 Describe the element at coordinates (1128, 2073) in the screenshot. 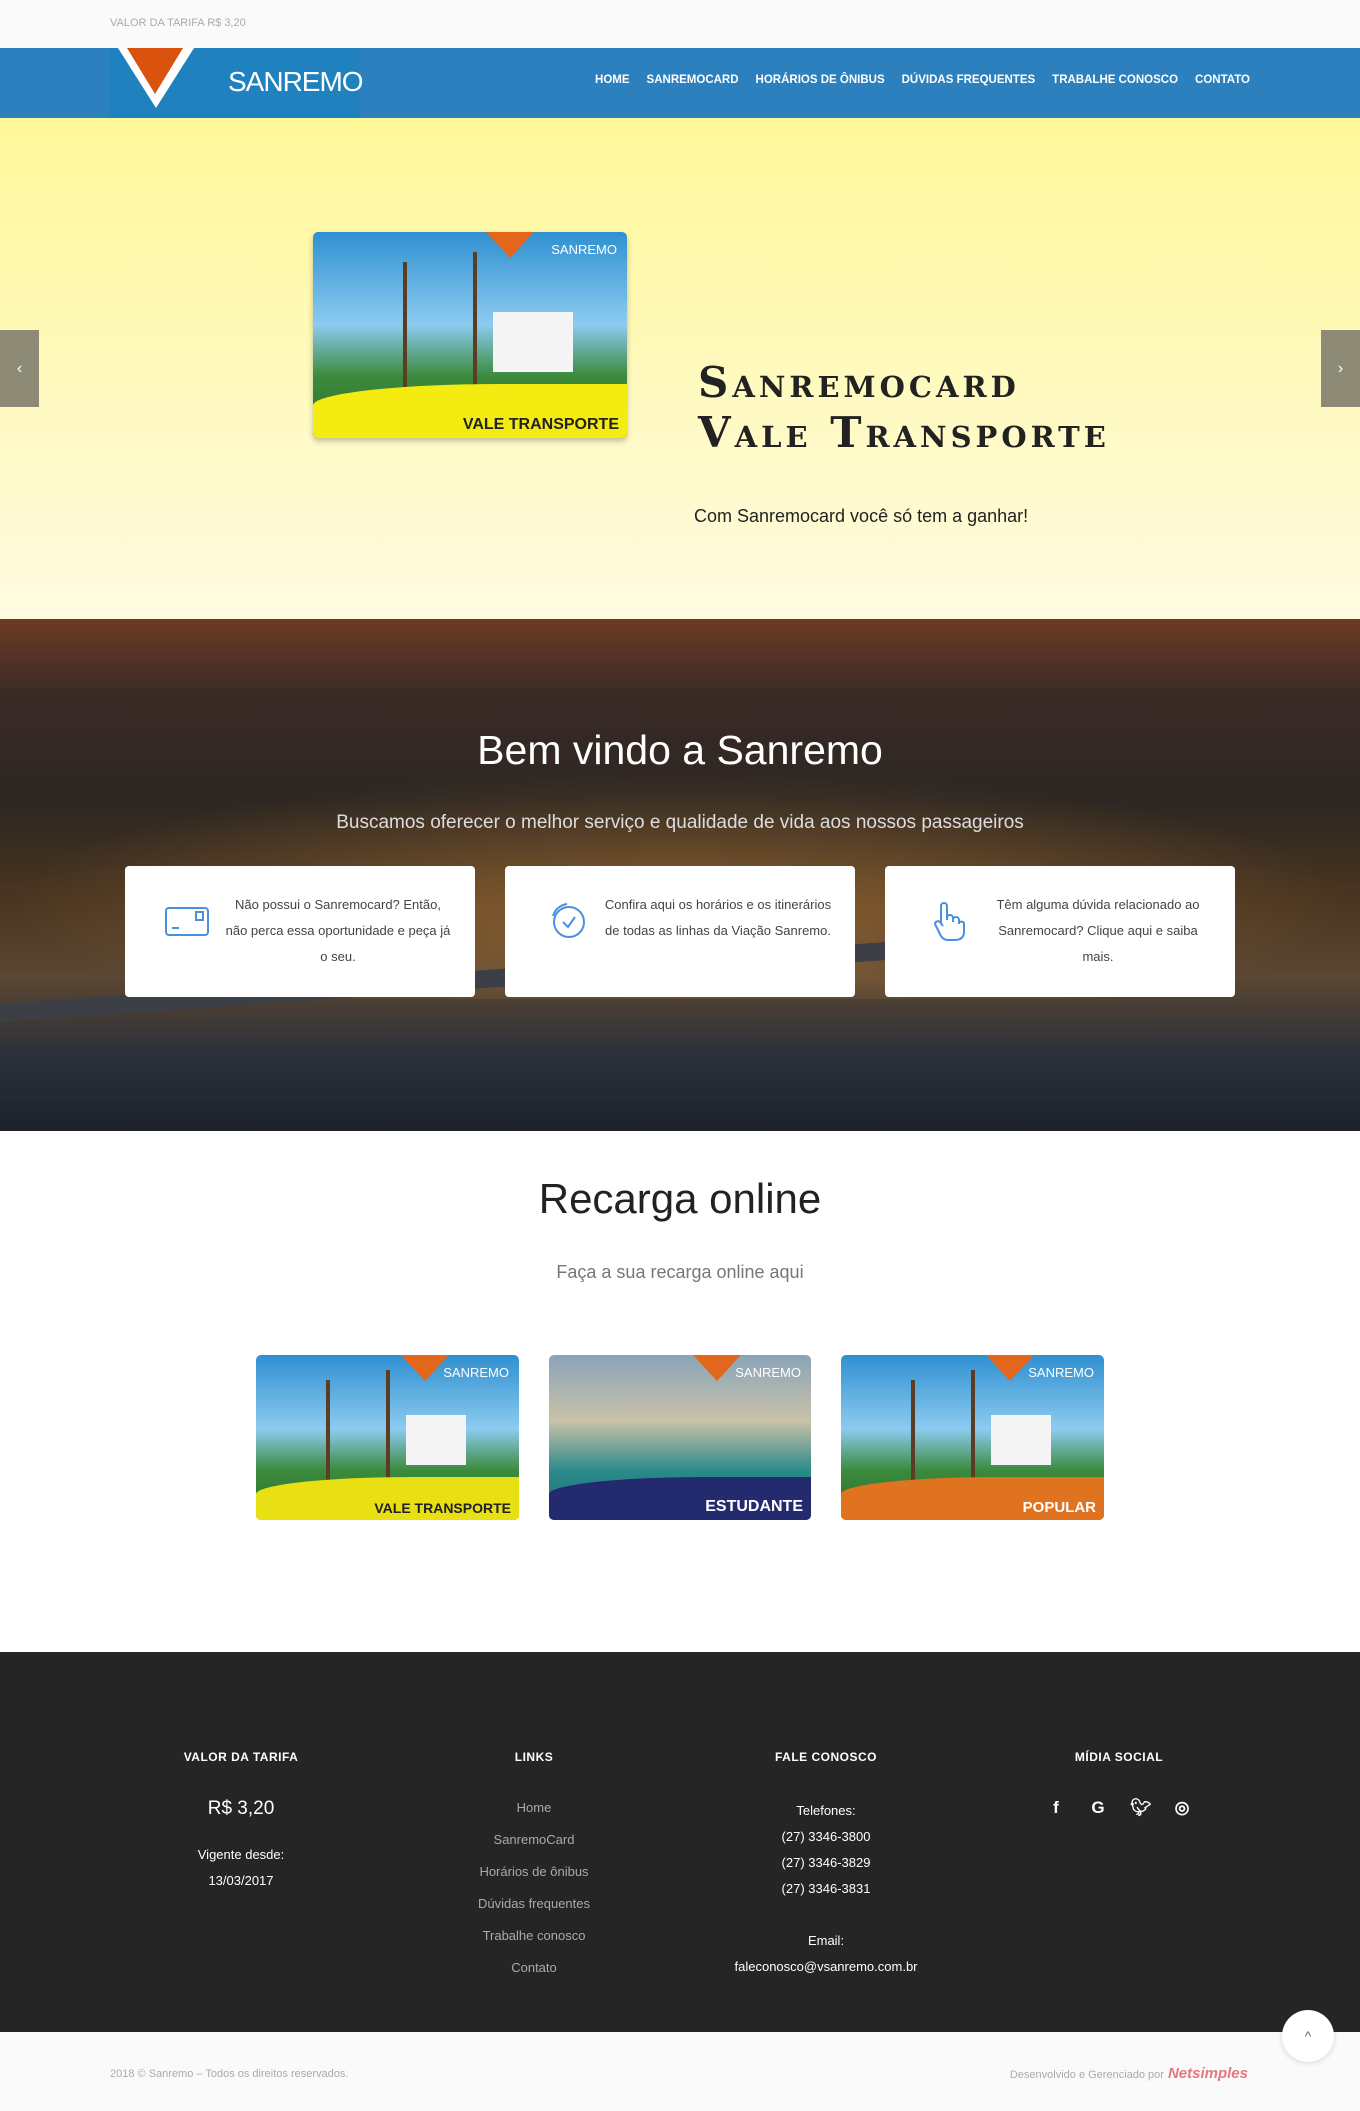

I see `developer-credit: Desenvolvido e Gerenciado por Netsimples` at that location.